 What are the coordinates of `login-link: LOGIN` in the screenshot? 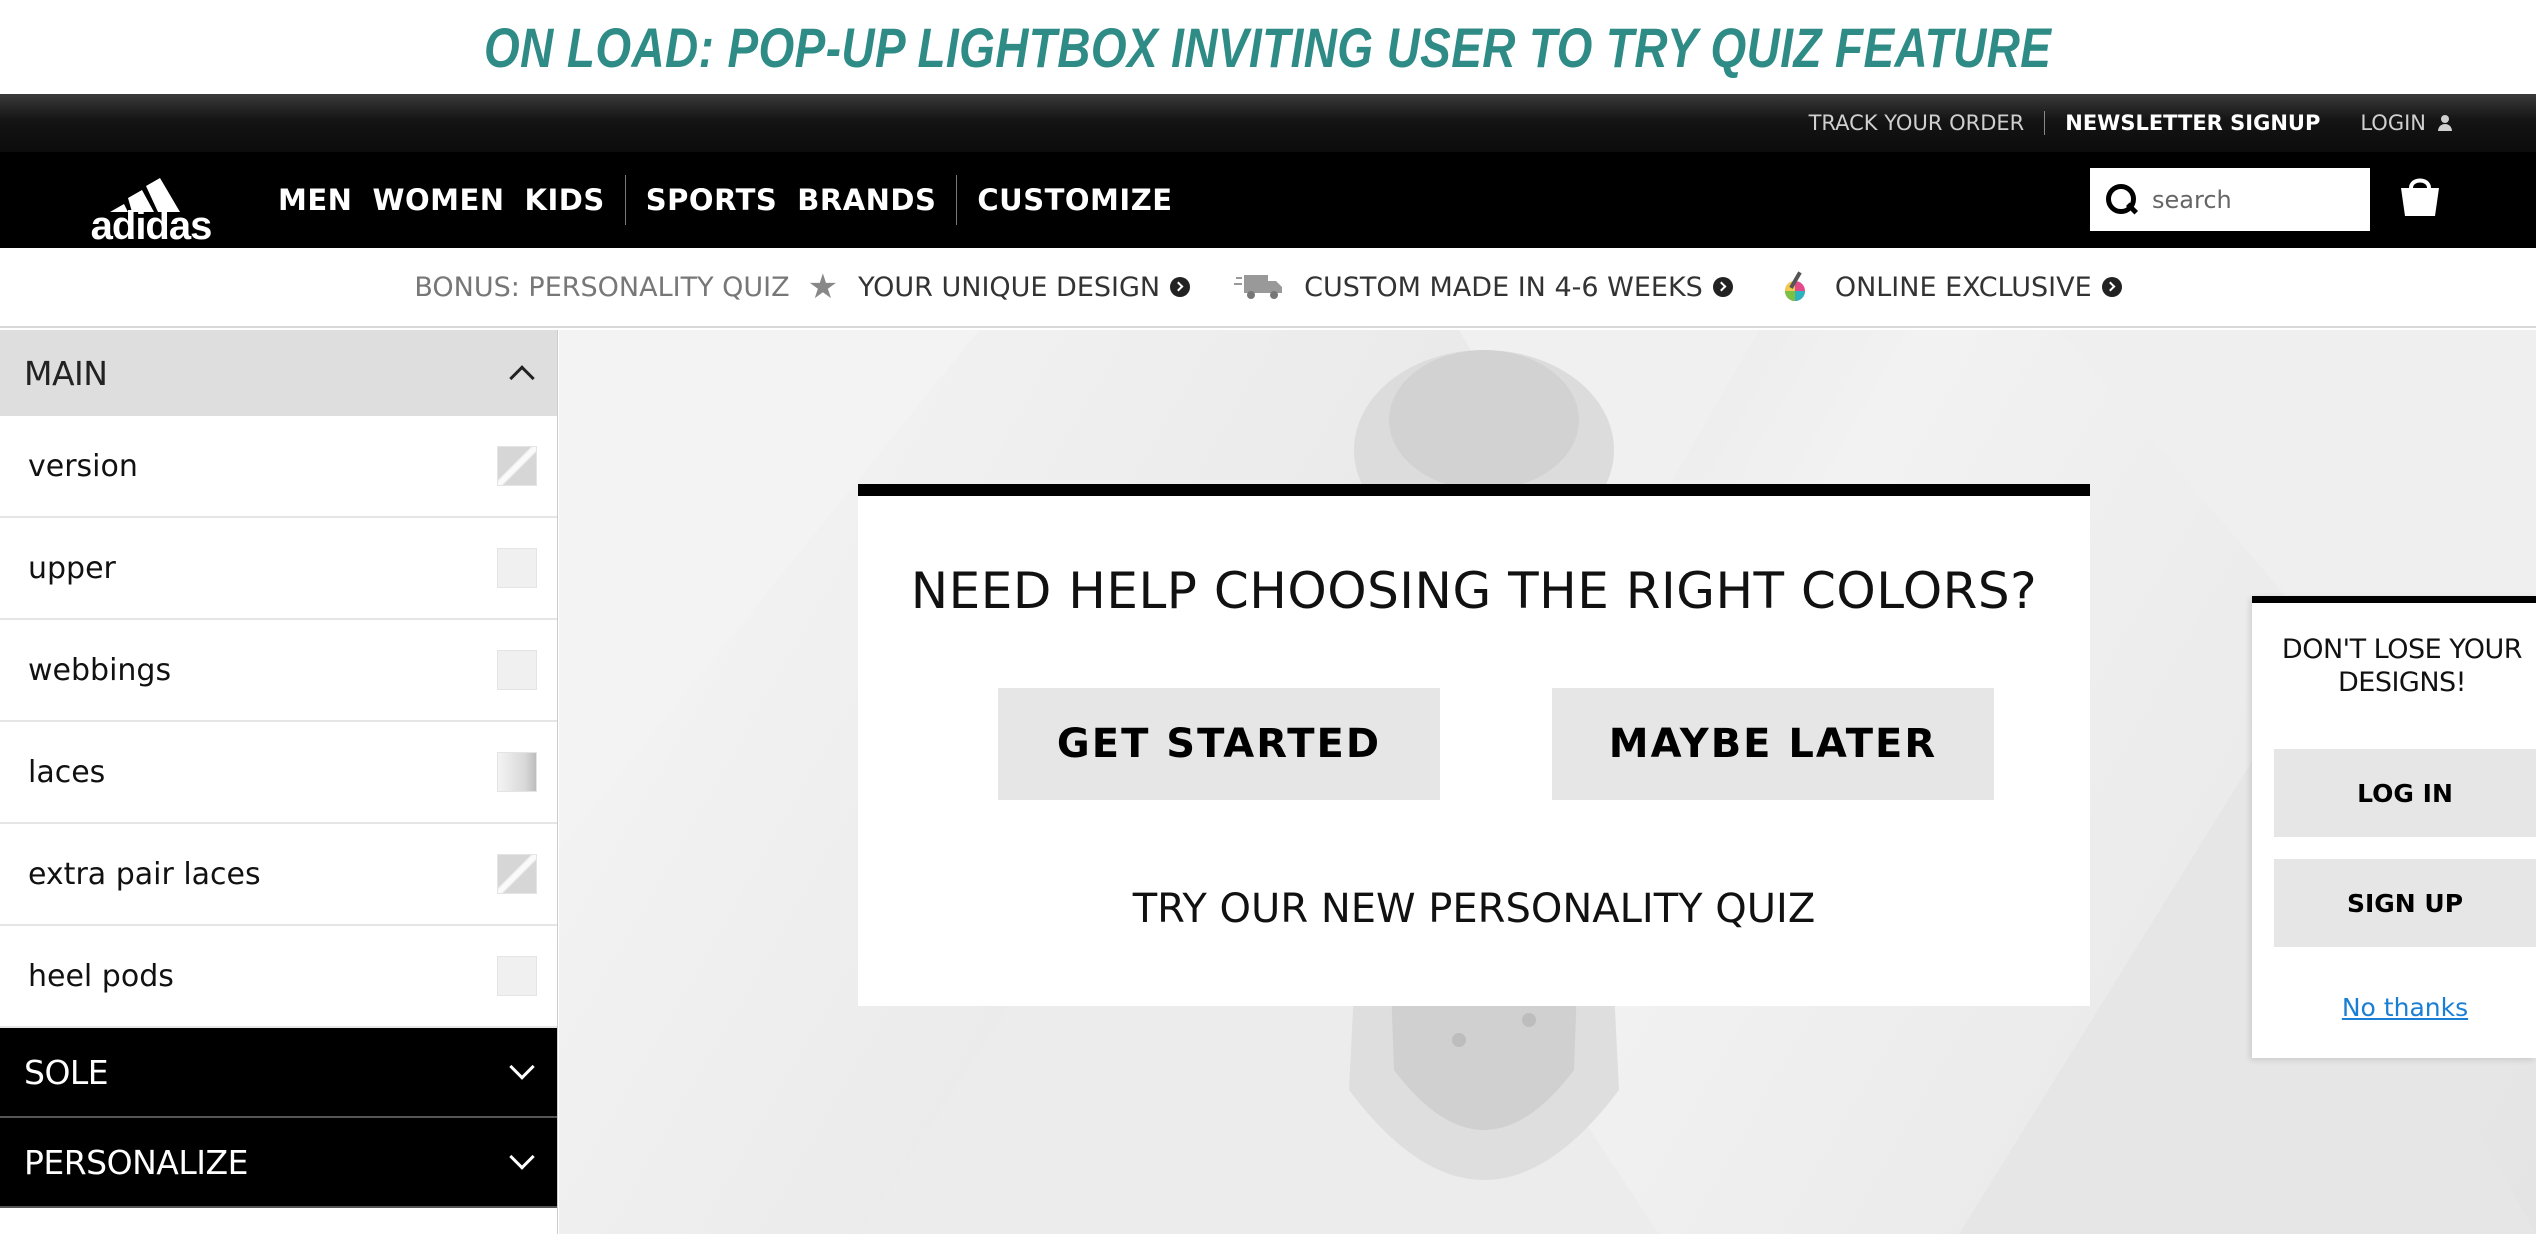 It's located at (2396, 123).